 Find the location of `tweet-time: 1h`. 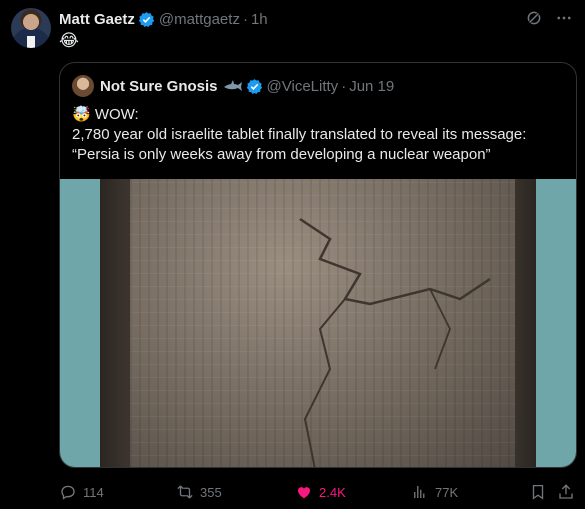

tweet-time: 1h is located at coordinates (259, 19).